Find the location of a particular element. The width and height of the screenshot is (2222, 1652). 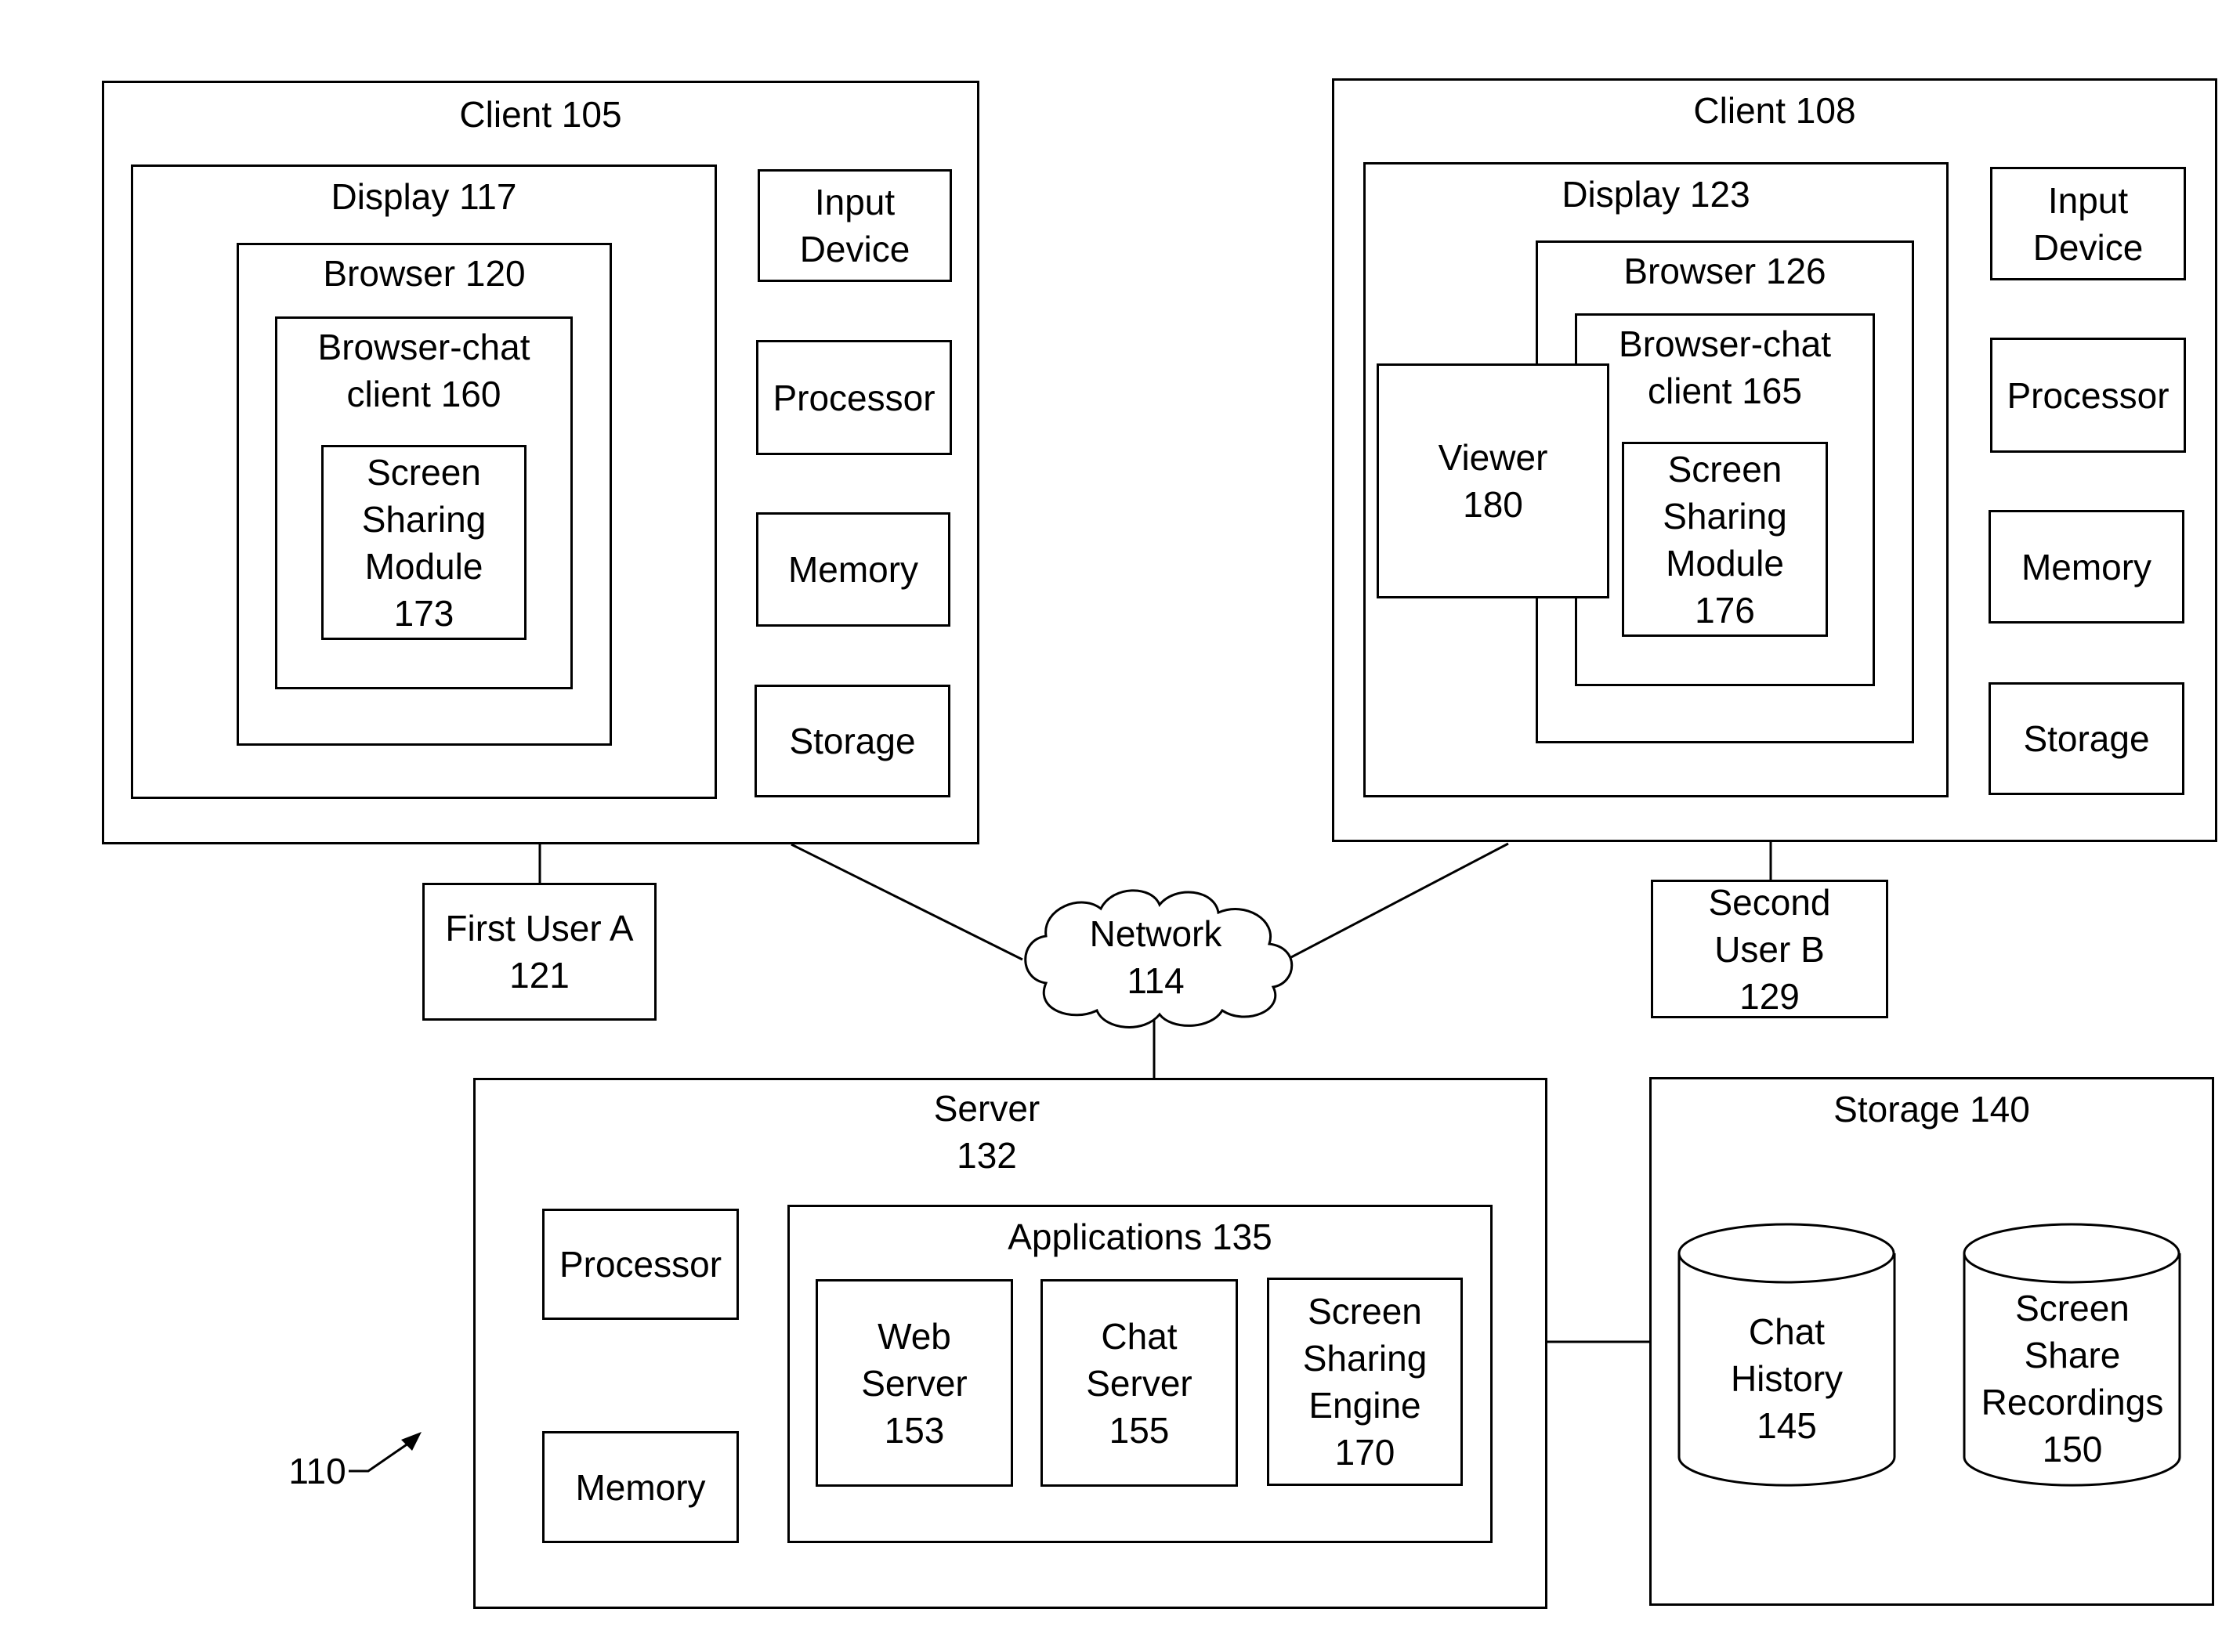

server-processor-label: Processor is located at coordinates (641, 1264).